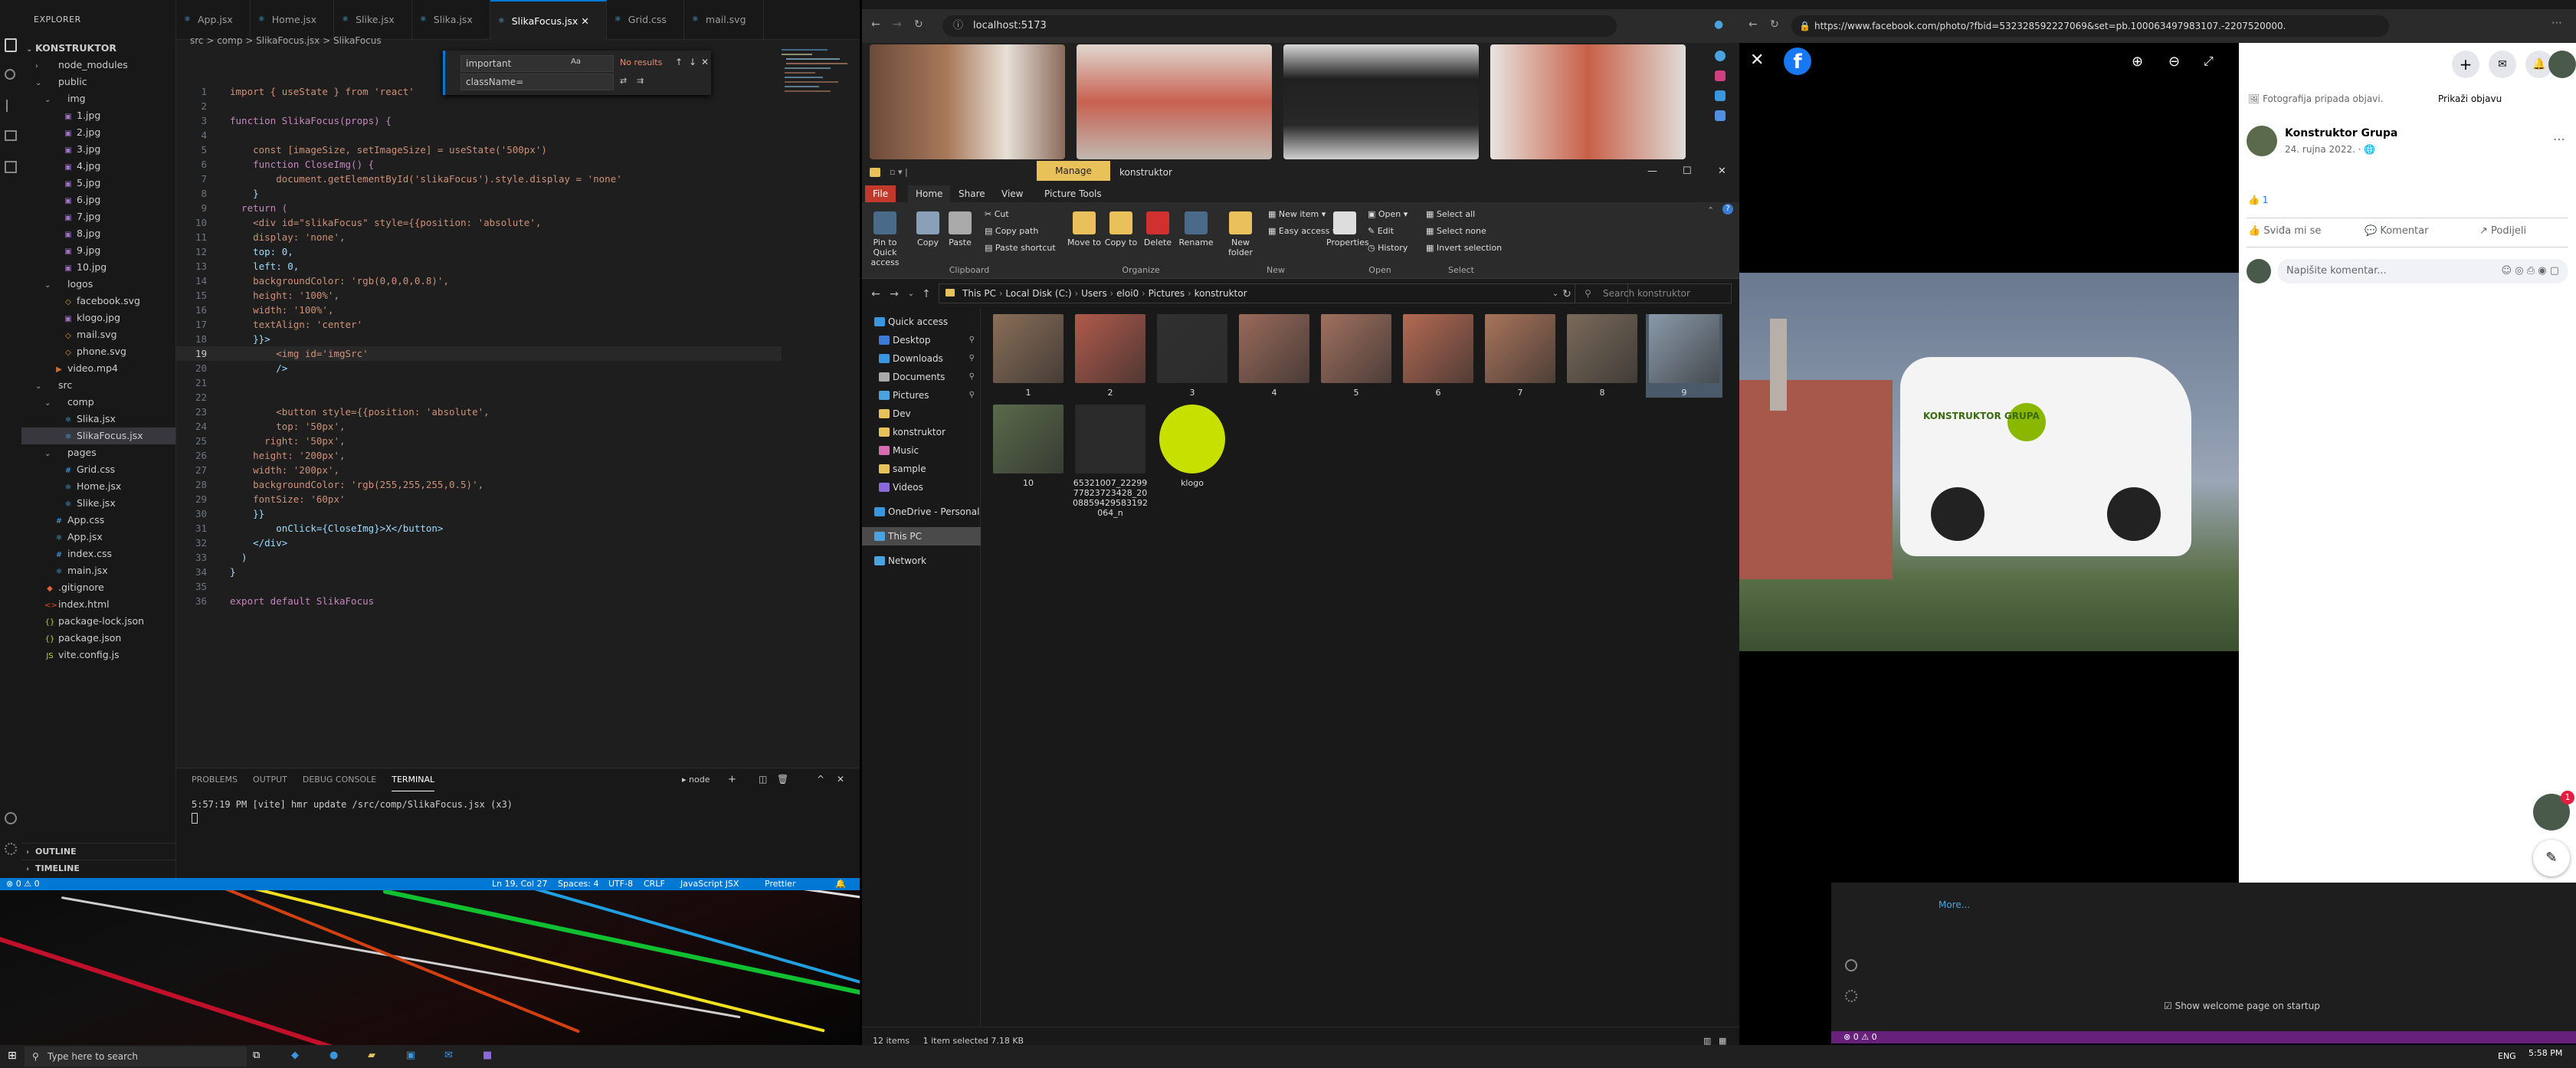  I want to click on code-line: 4, so click(479, 135).